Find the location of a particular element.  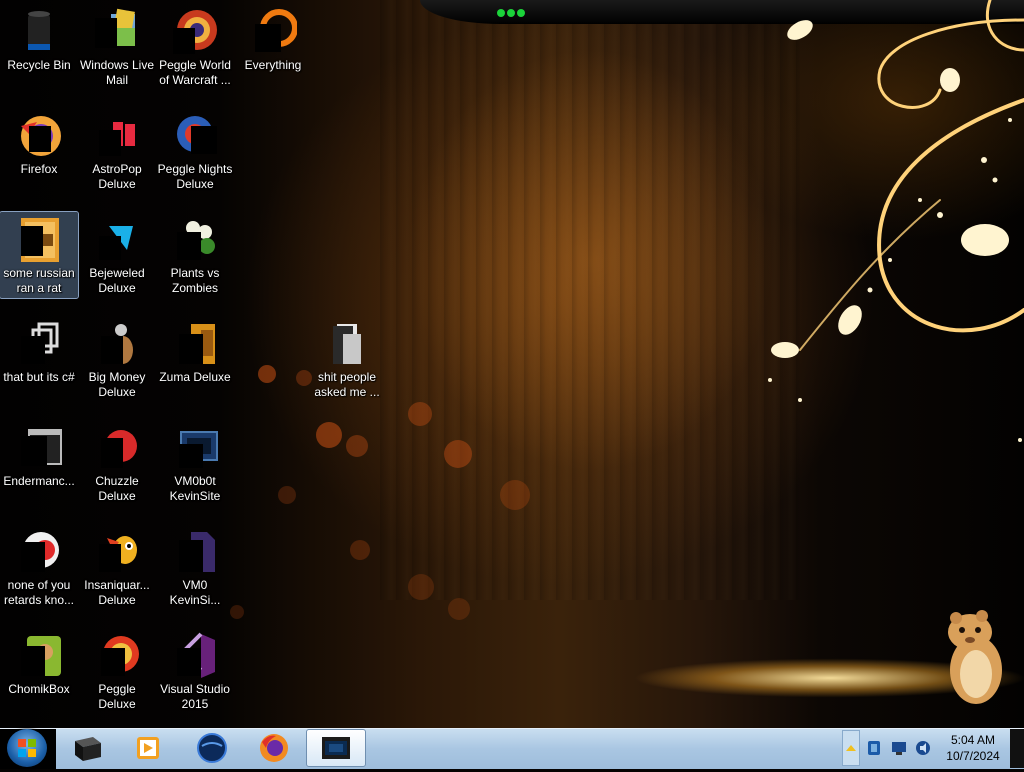

desktop-icon-astropop-deluxe: AstroPop Deluxe is located at coordinates (117, 150).